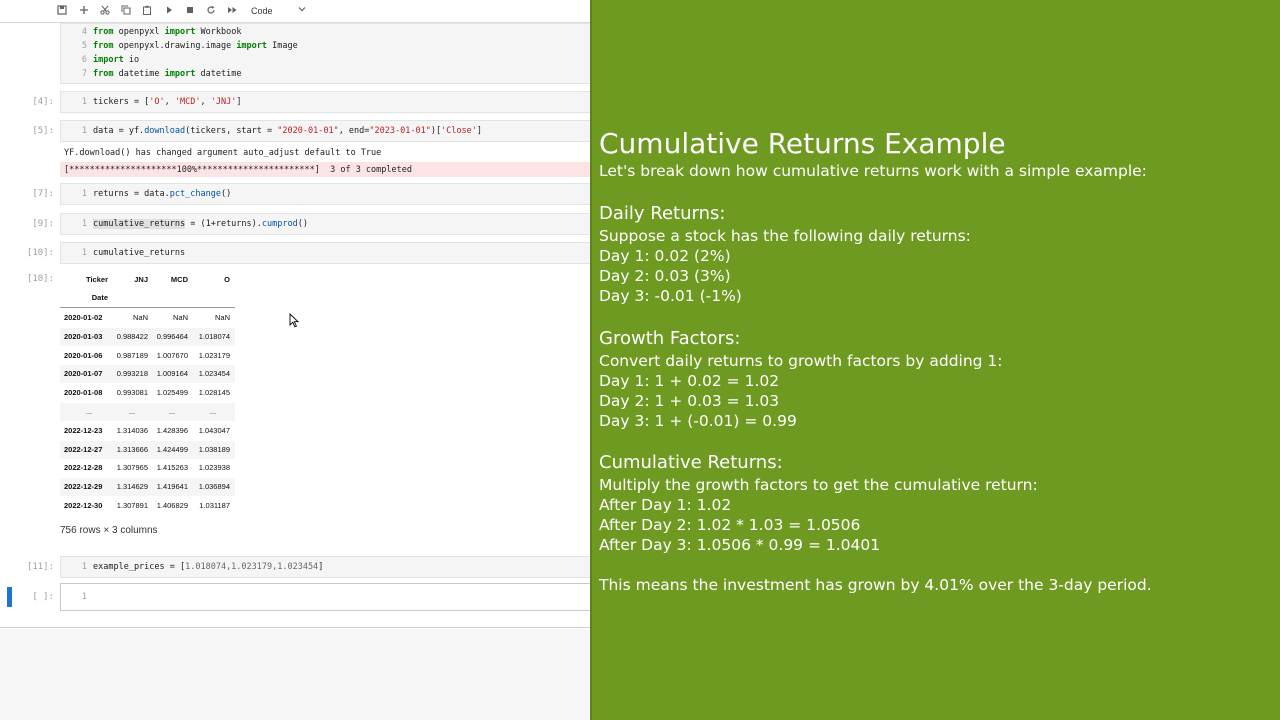 The height and width of the screenshot is (720, 1280). What do you see at coordinates (689, 401) in the screenshot?
I see `section-line: Day 2: 1 + 0.03 = 1.03` at bounding box center [689, 401].